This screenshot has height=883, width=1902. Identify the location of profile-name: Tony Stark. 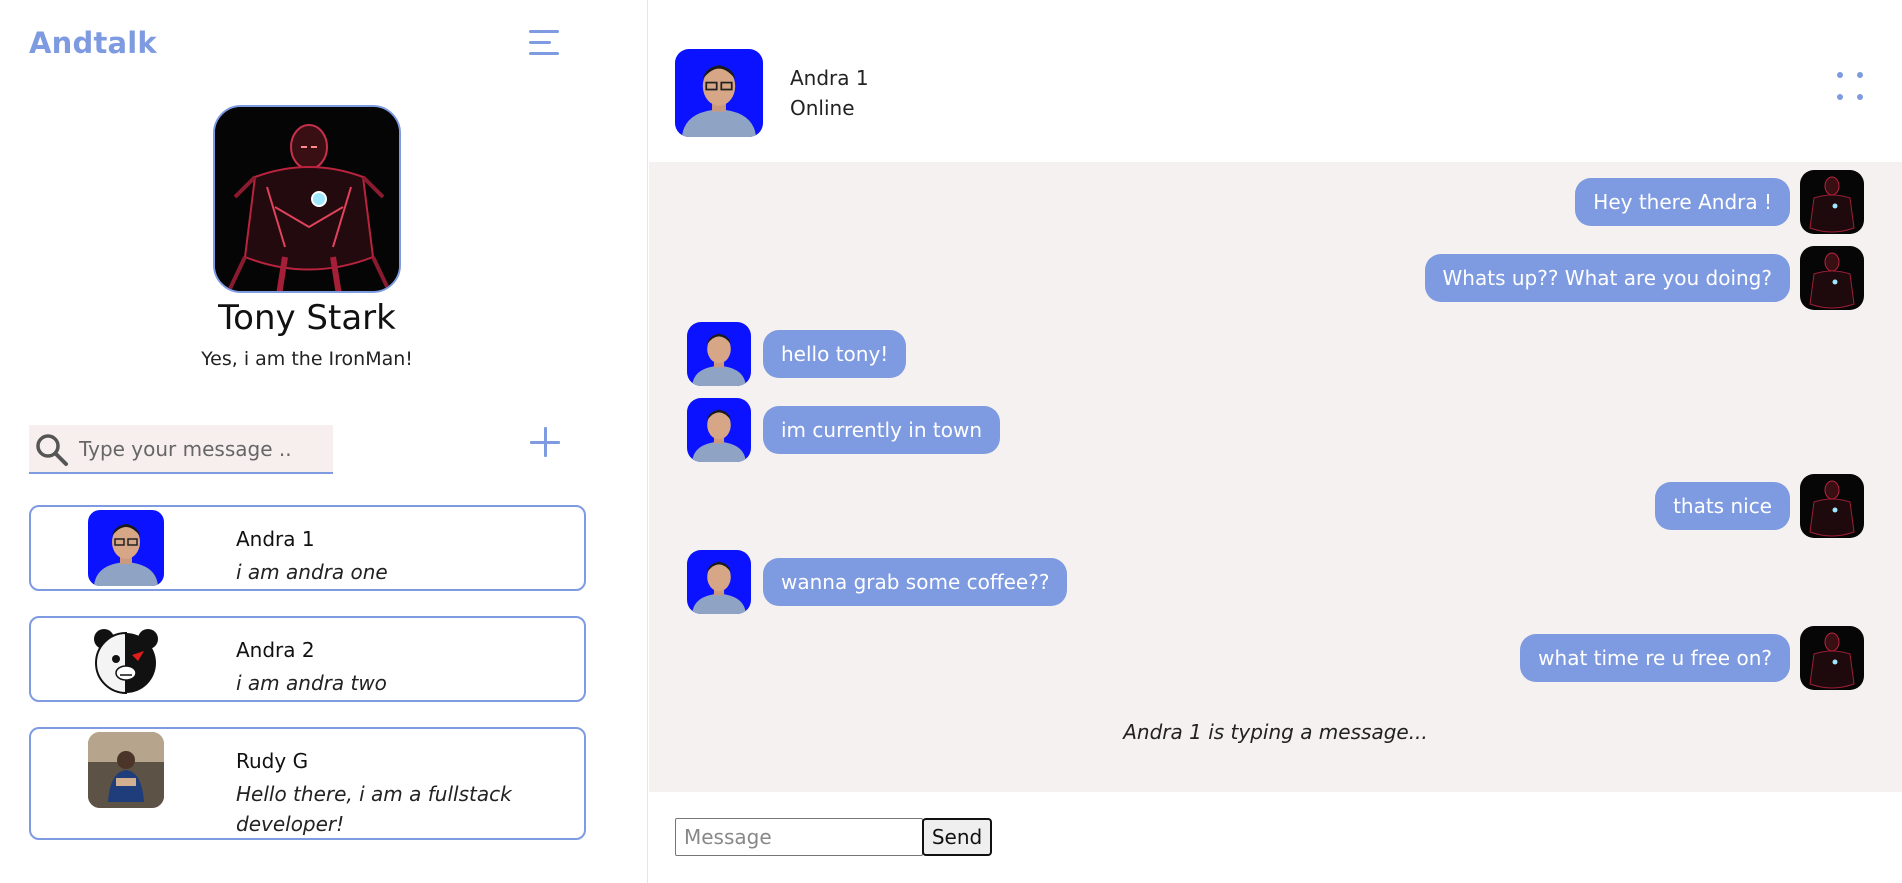
(307, 318).